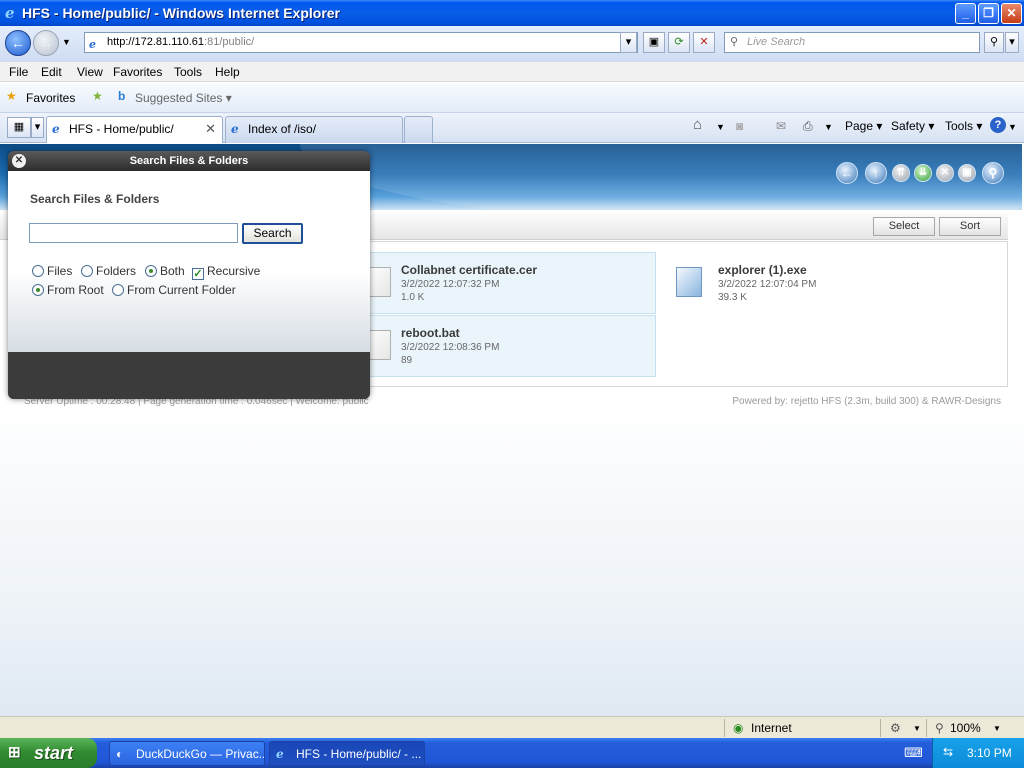 The width and height of the screenshot is (1024, 768). What do you see at coordinates (229, 42) in the screenshot?
I see `url-path: :81/public/` at bounding box center [229, 42].